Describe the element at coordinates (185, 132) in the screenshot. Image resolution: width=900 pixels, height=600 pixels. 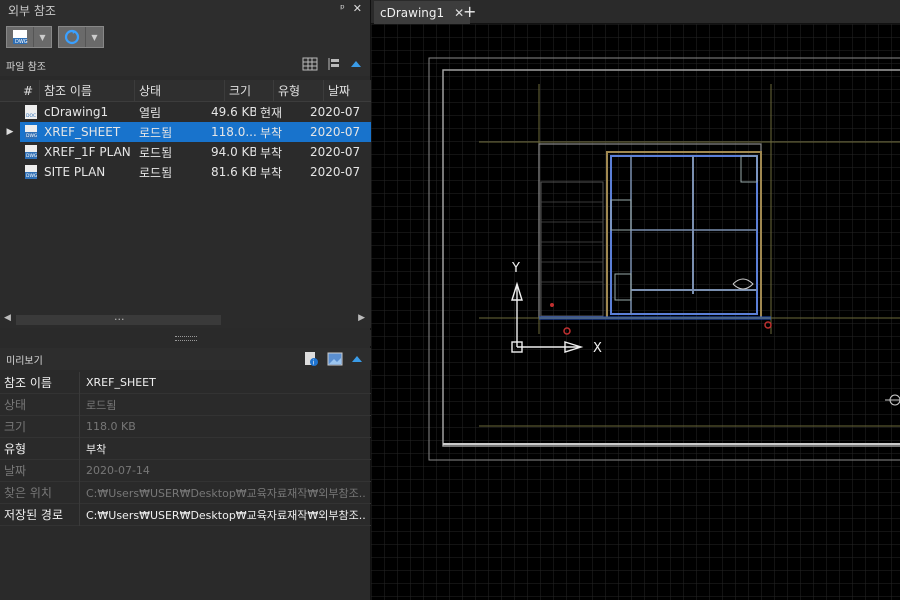
I see `table-row-selected: ▶ DWG XREF_SHEET 로드됨 118.0... 부착 2020-07` at that location.